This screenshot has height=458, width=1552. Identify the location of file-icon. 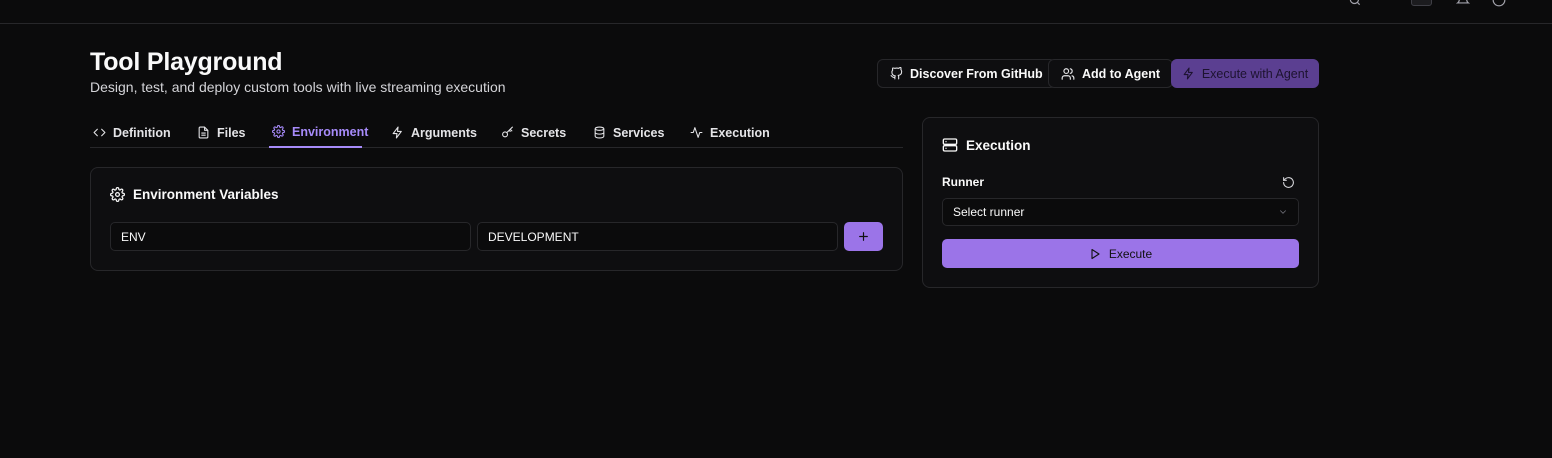
(203, 132).